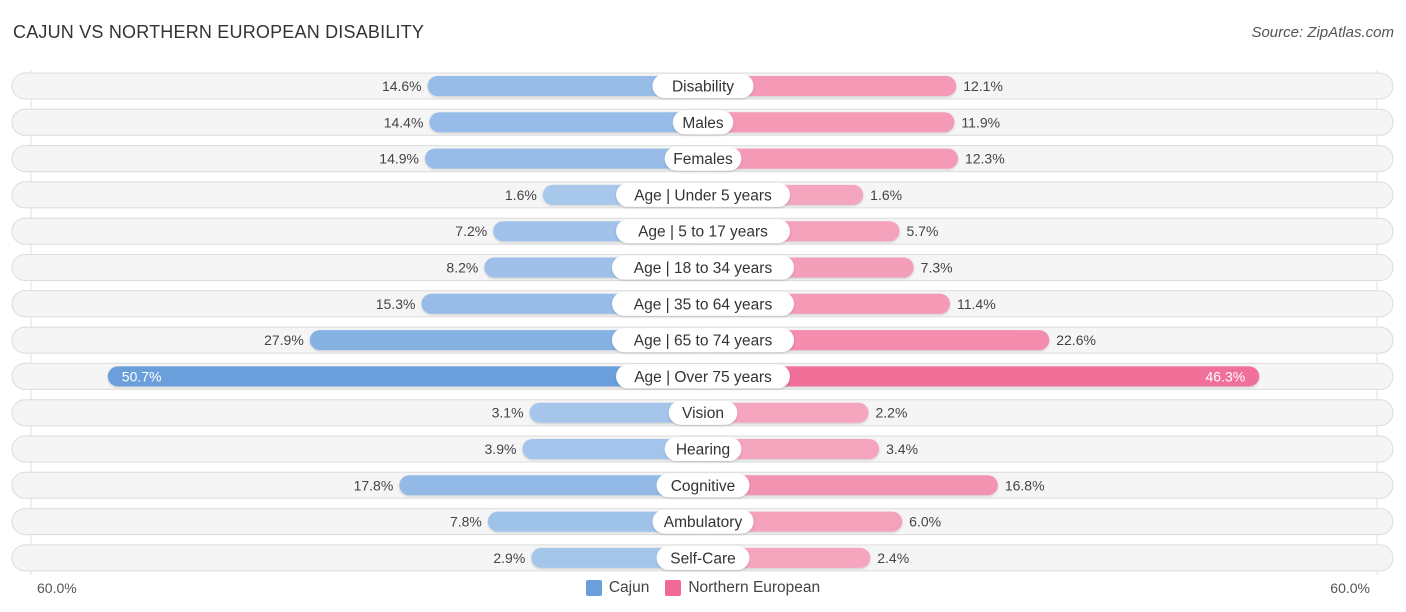 This screenshot has height=612, width=1406. I want to click on category-label: Hearing, so click(703, 450).